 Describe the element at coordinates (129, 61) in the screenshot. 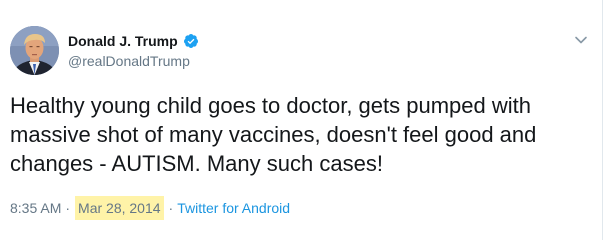

I see `author-handle: @realDonaldTrump` at that location.